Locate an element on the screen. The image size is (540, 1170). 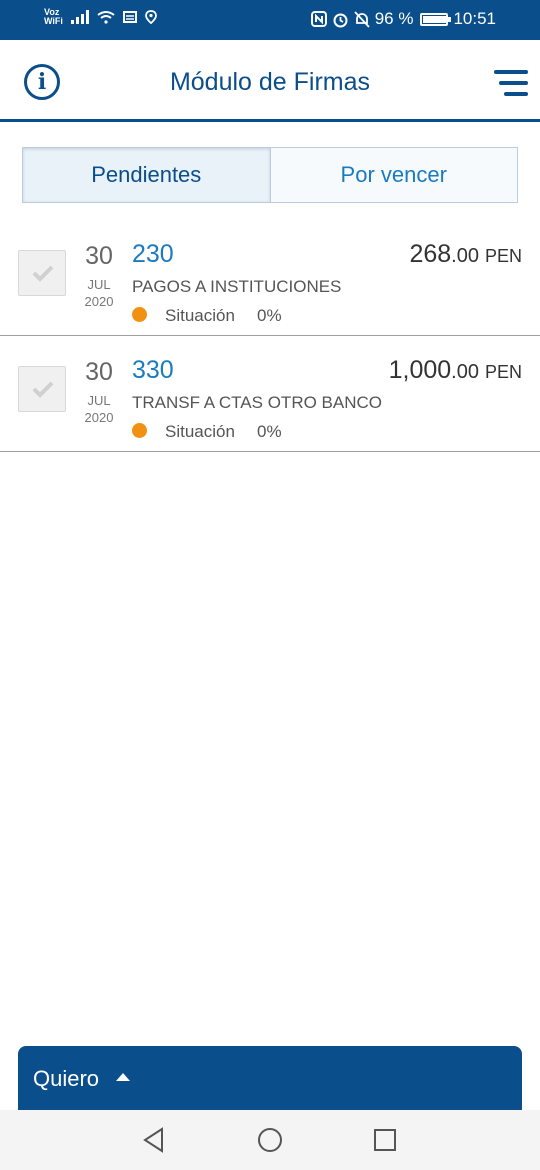
tab-pendientes: Pendientes is located at coordinates (147, 175).